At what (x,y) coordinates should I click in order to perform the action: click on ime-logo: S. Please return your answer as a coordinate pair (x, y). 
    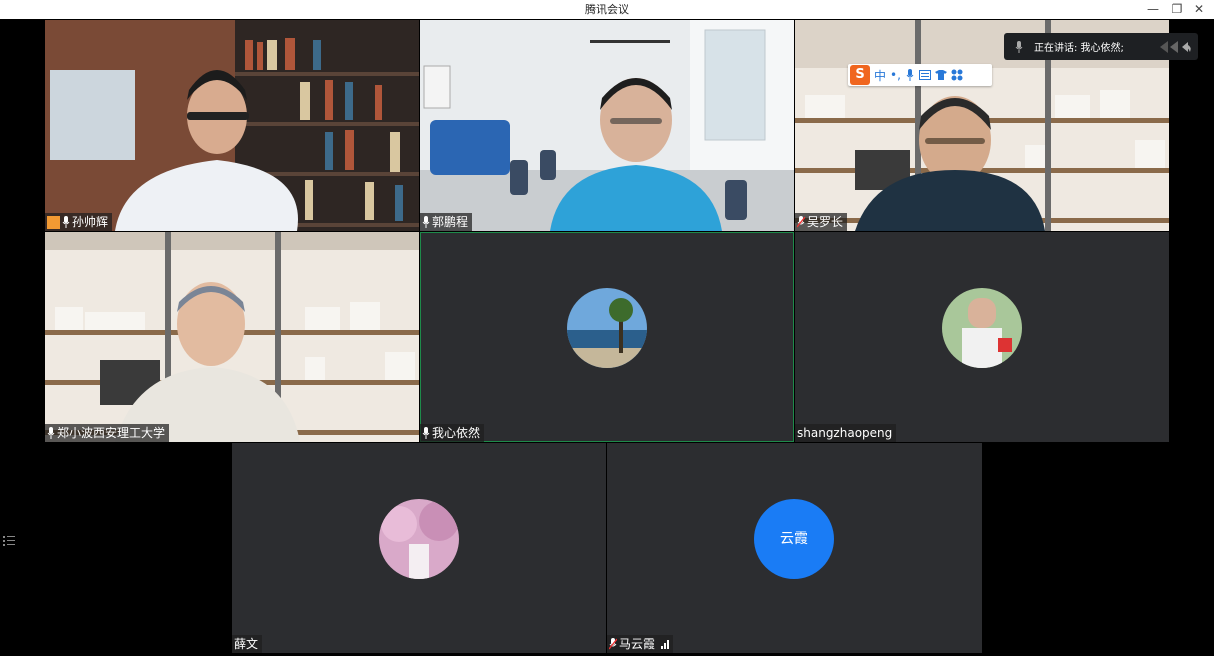
    Looking at the image, I should click on (860, 75).